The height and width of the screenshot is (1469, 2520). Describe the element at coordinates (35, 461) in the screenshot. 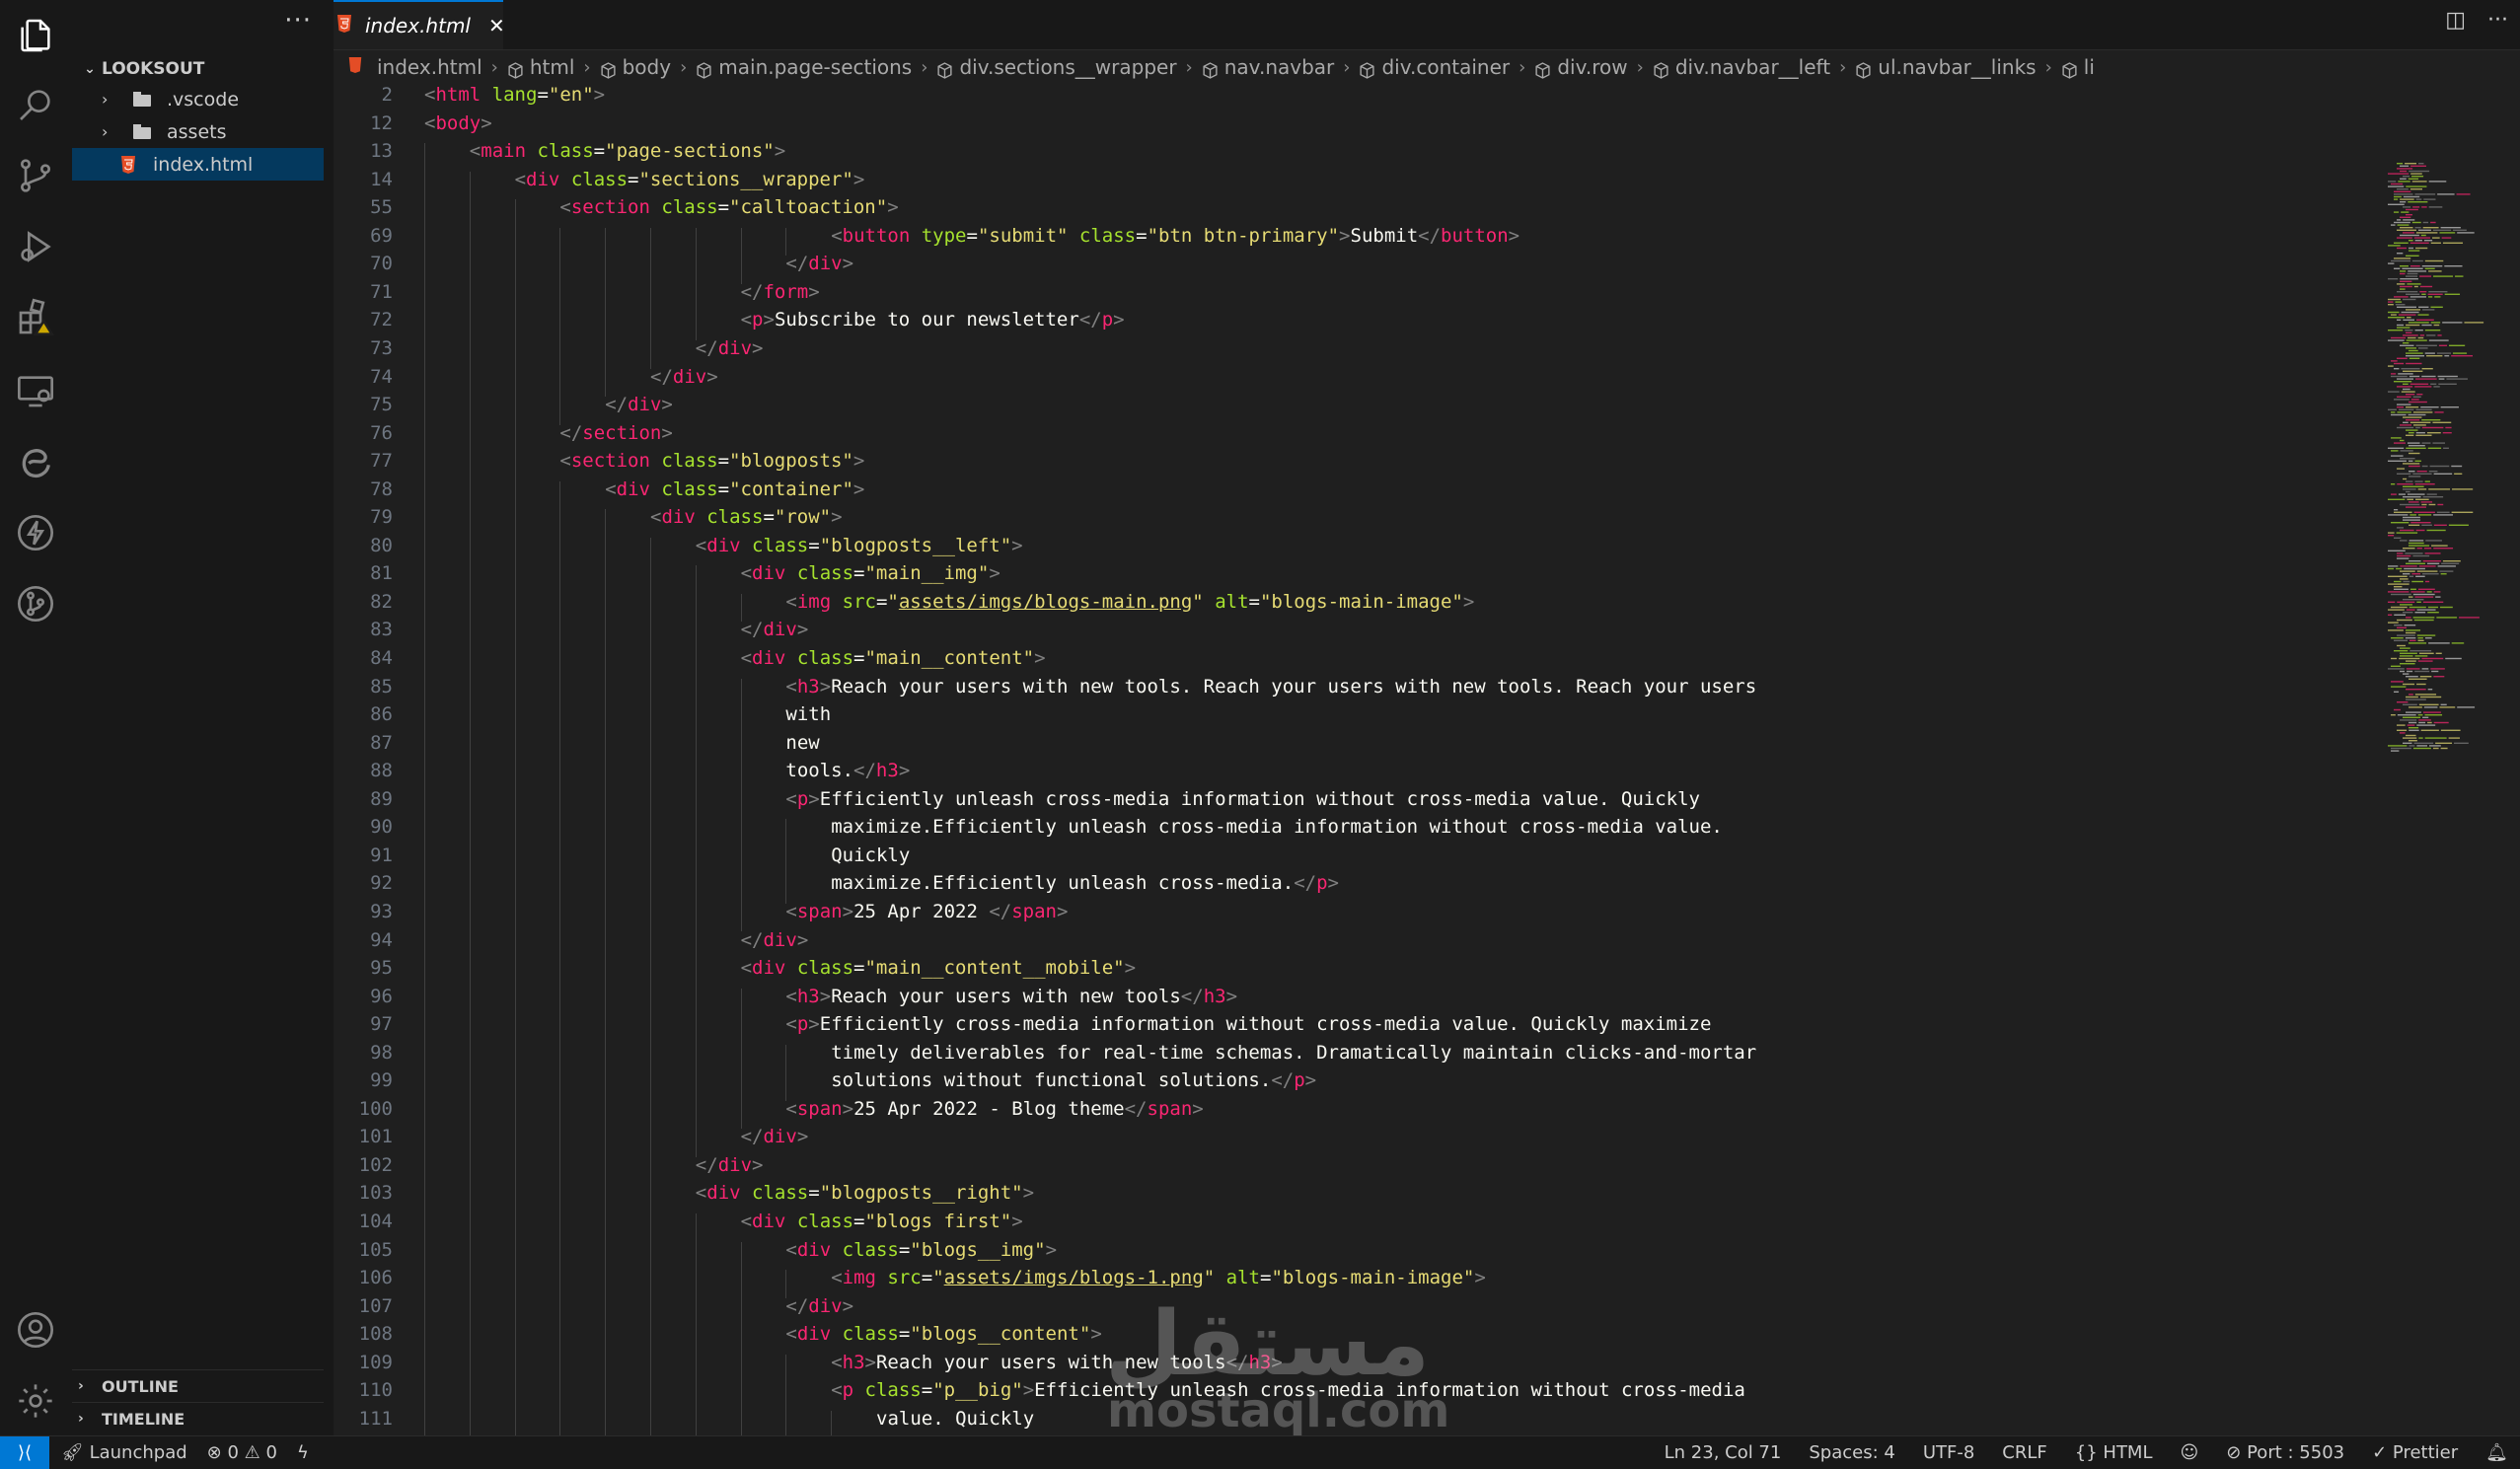

I see `edge-tools-icon` at that location.